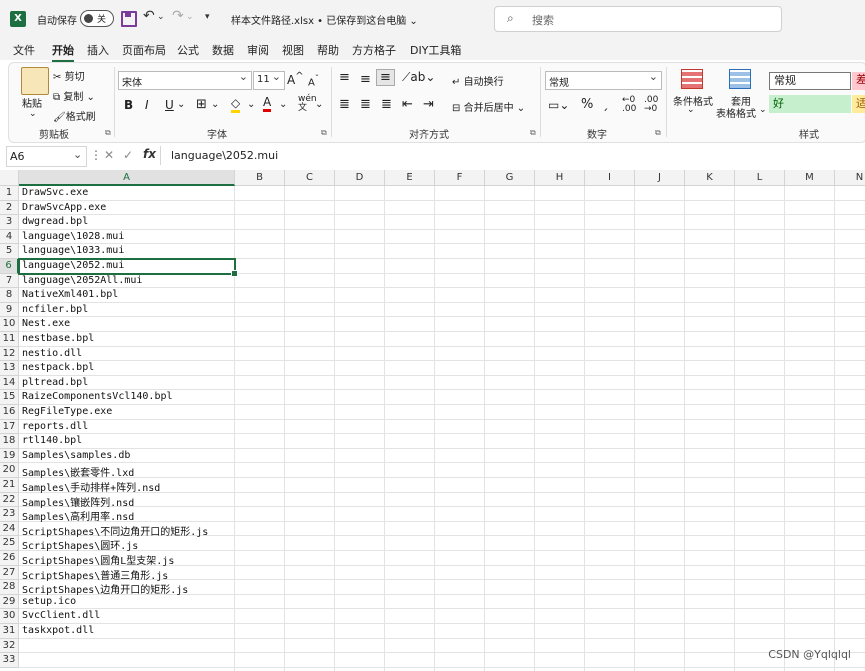 Image resolution: width=865 pixels, height=671 pixels. What do you see at coordinates (52, 353) in the screenshot?
I see `cell-a: nestio.dll` at bounding box center [52, 353].